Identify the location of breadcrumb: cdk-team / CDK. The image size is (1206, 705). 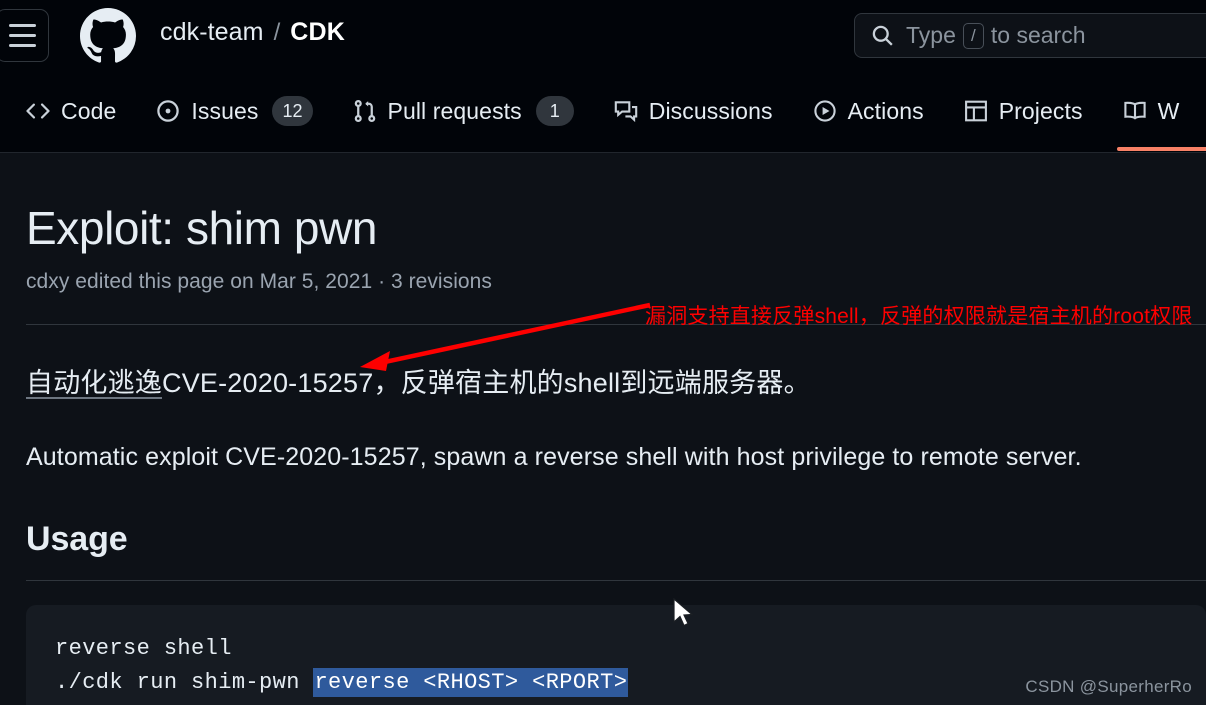
(252, 32).